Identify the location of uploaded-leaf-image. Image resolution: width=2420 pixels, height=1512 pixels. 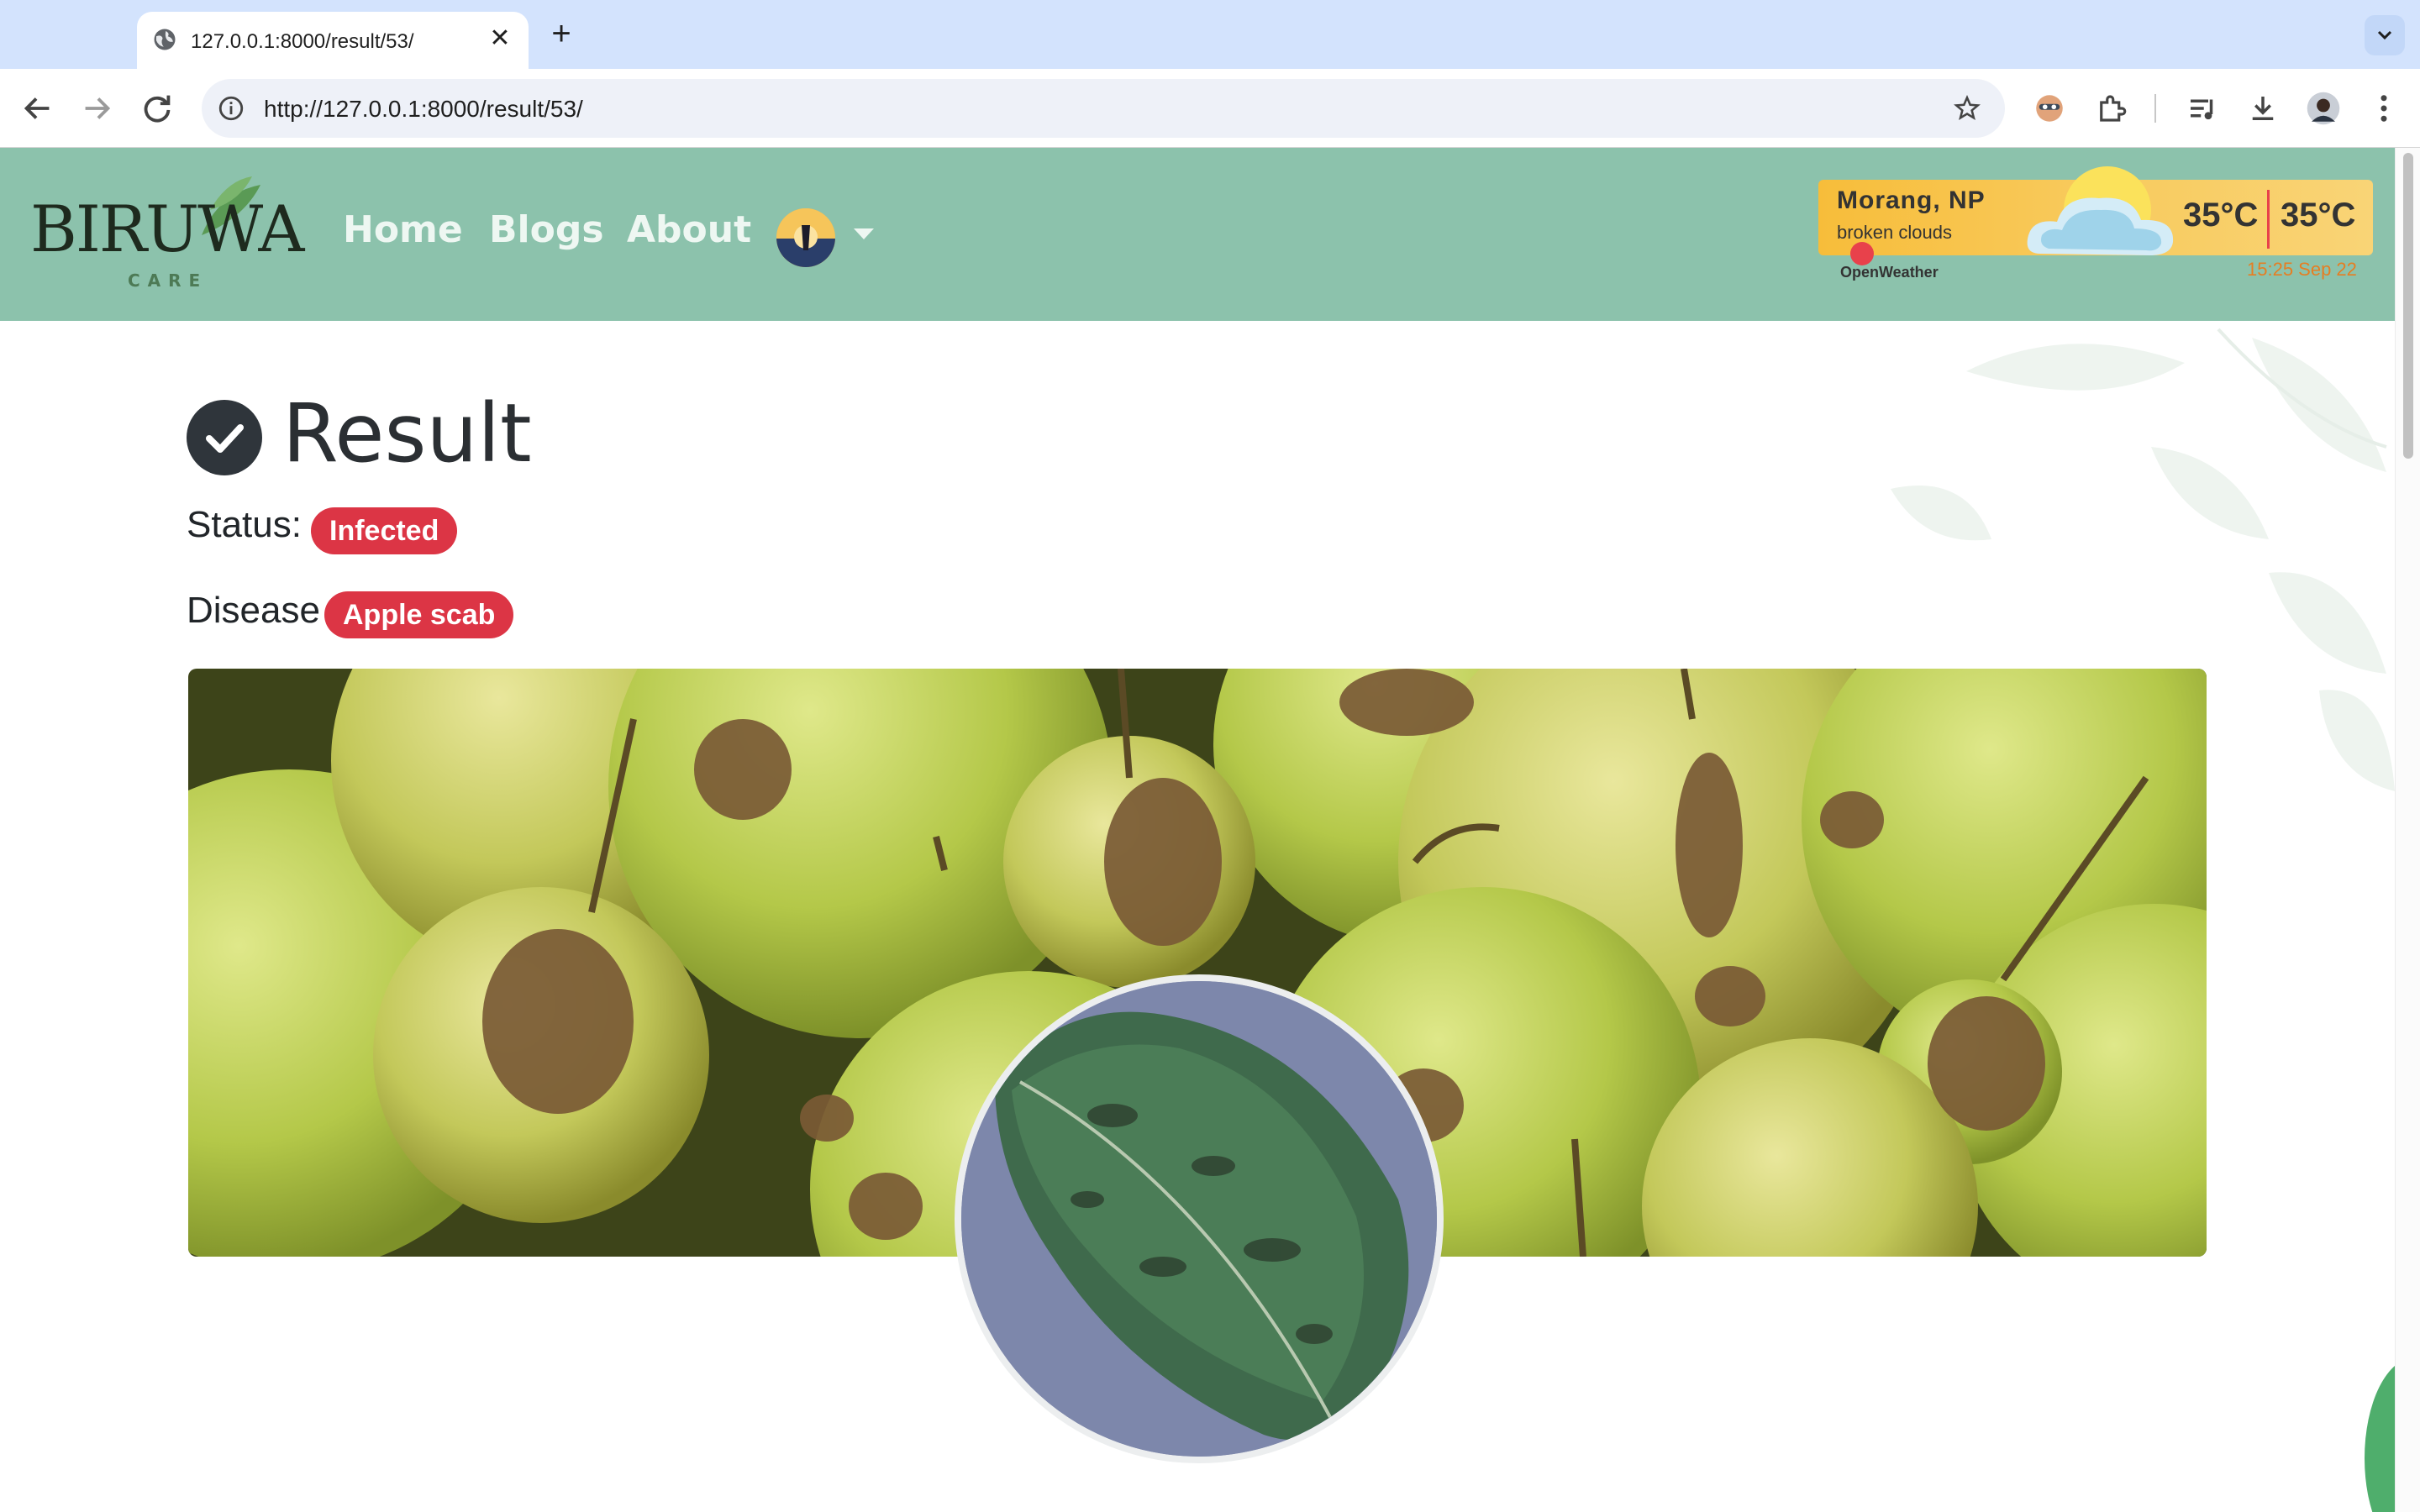
(1199, 1218).